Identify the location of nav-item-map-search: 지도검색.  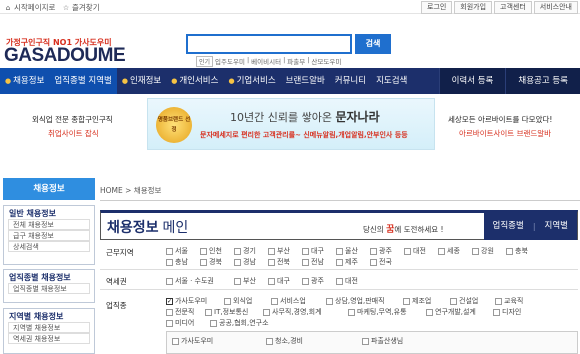
(391, 81).